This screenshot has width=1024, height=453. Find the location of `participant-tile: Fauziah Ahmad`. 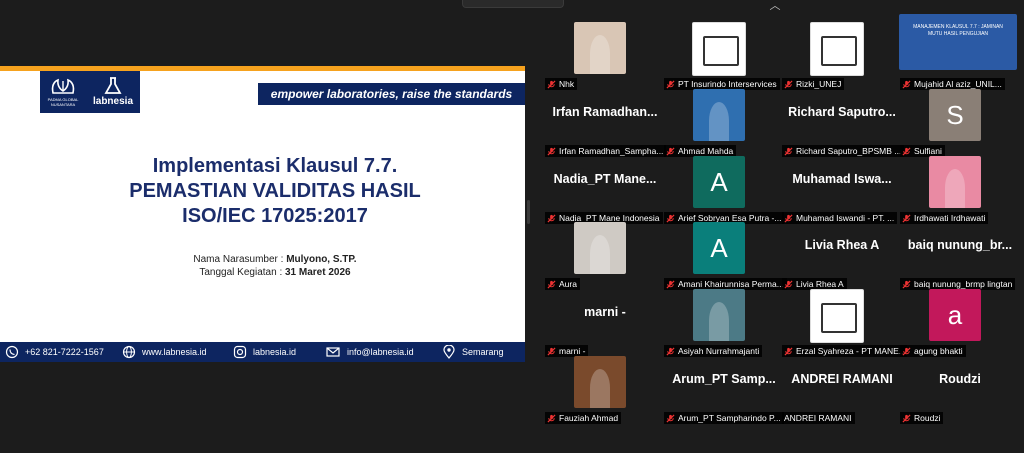

participant-tile: Fauziah Ahmad is located at coordinates (600, 389).